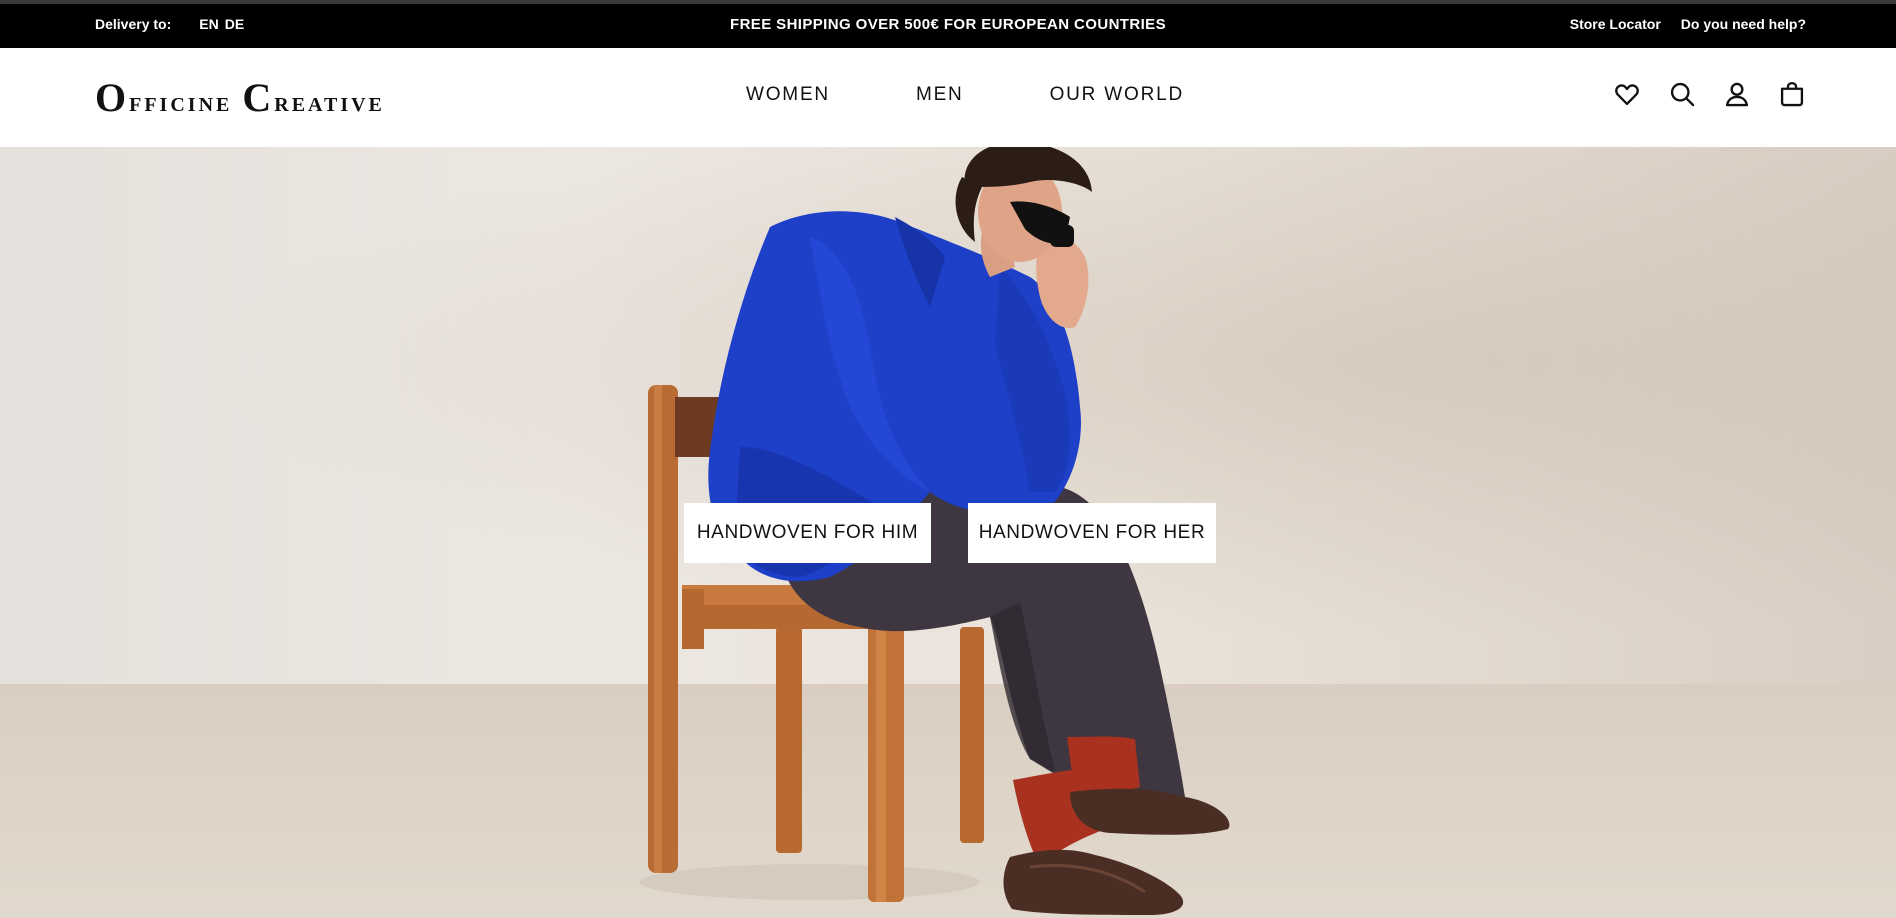 The height and width of the screenshot is (918, 1896). I want to click on shopping-bag-icon, so click(1791, 93).